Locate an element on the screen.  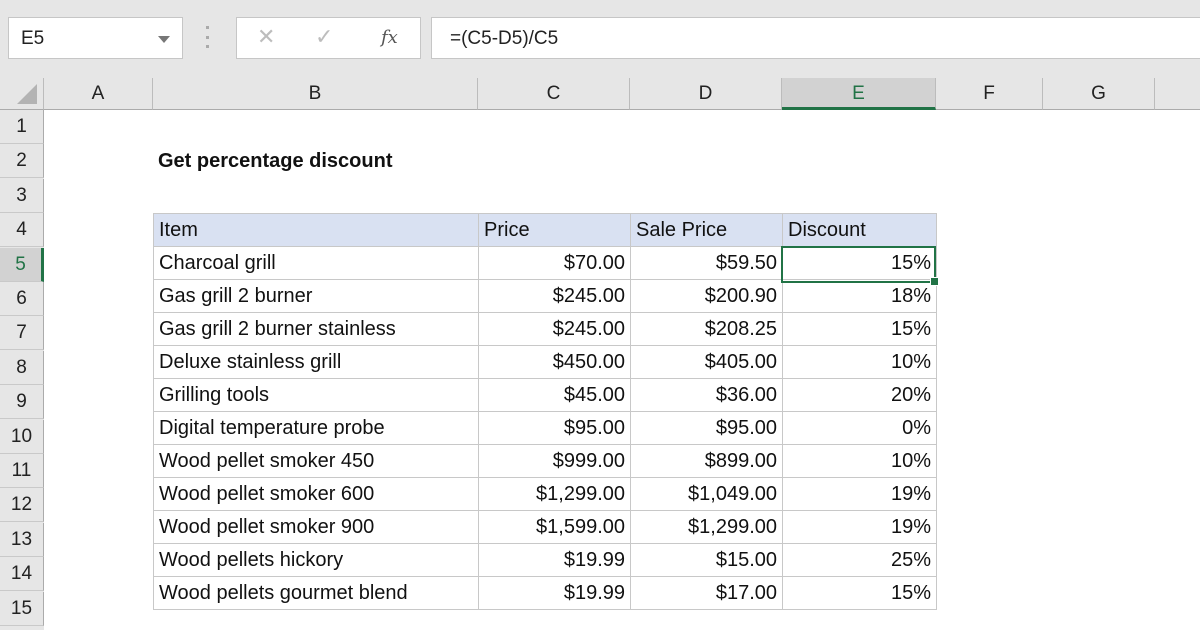
sheet-title: Get percentage discount is located at coordinates (275, 161).